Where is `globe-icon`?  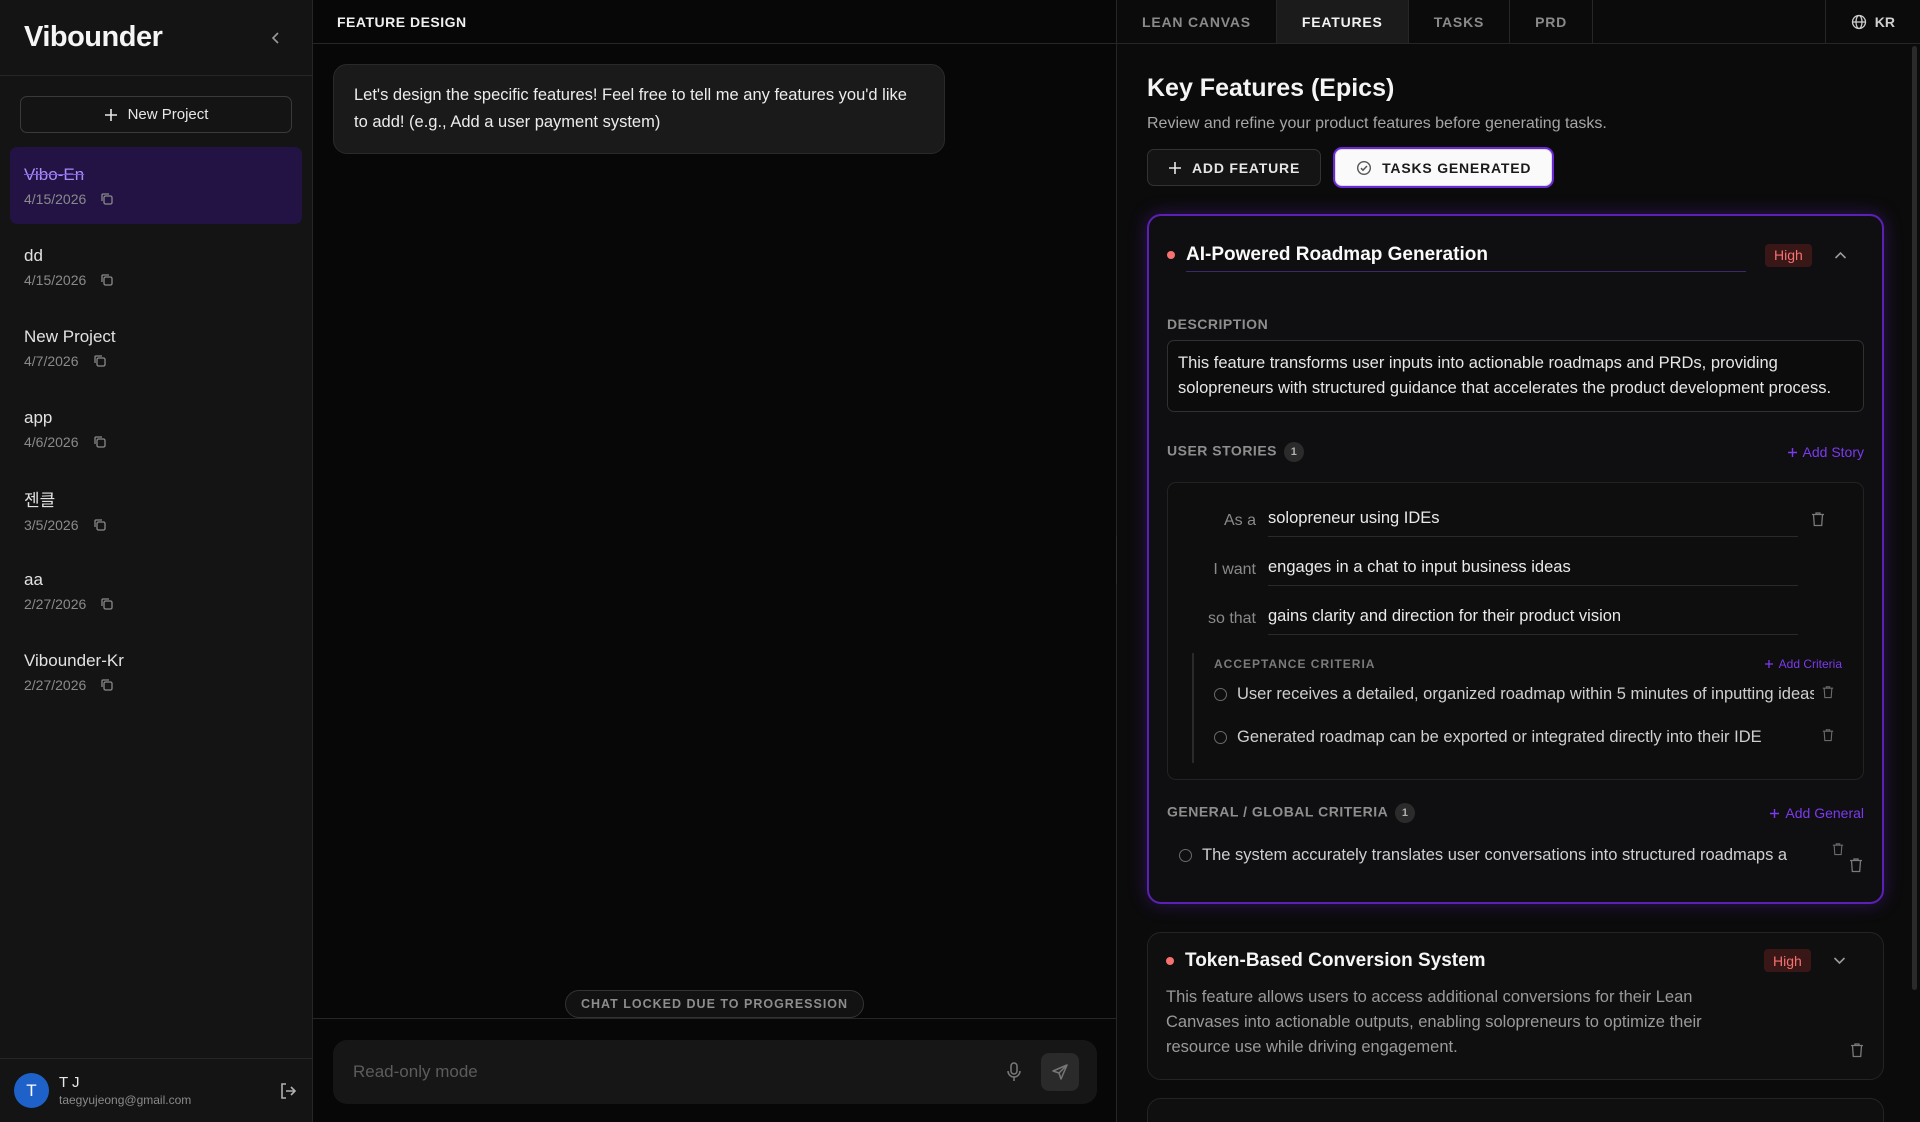 globe-icon is located at coordinates (1858, 21).